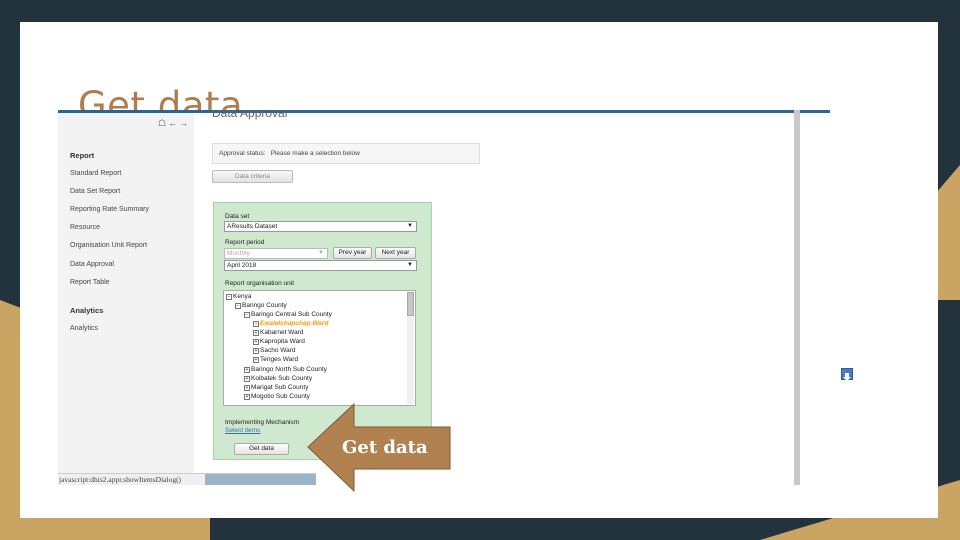 The height and width of the screenshot is (540, 960). Describe the element at coordinates (797, 297) in the screenshot. I see `page-scrollbar` at that location.